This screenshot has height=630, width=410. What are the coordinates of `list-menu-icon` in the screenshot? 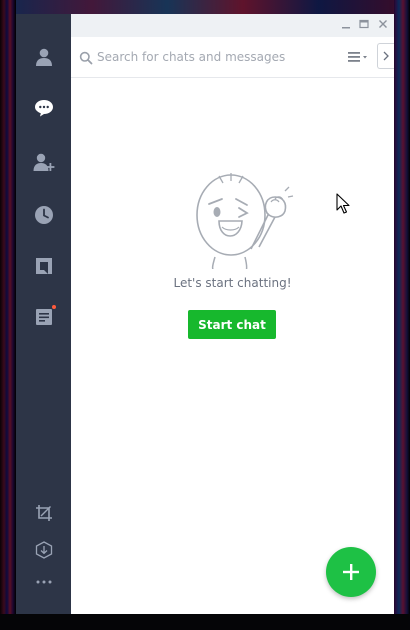 It's located at (357, 57).